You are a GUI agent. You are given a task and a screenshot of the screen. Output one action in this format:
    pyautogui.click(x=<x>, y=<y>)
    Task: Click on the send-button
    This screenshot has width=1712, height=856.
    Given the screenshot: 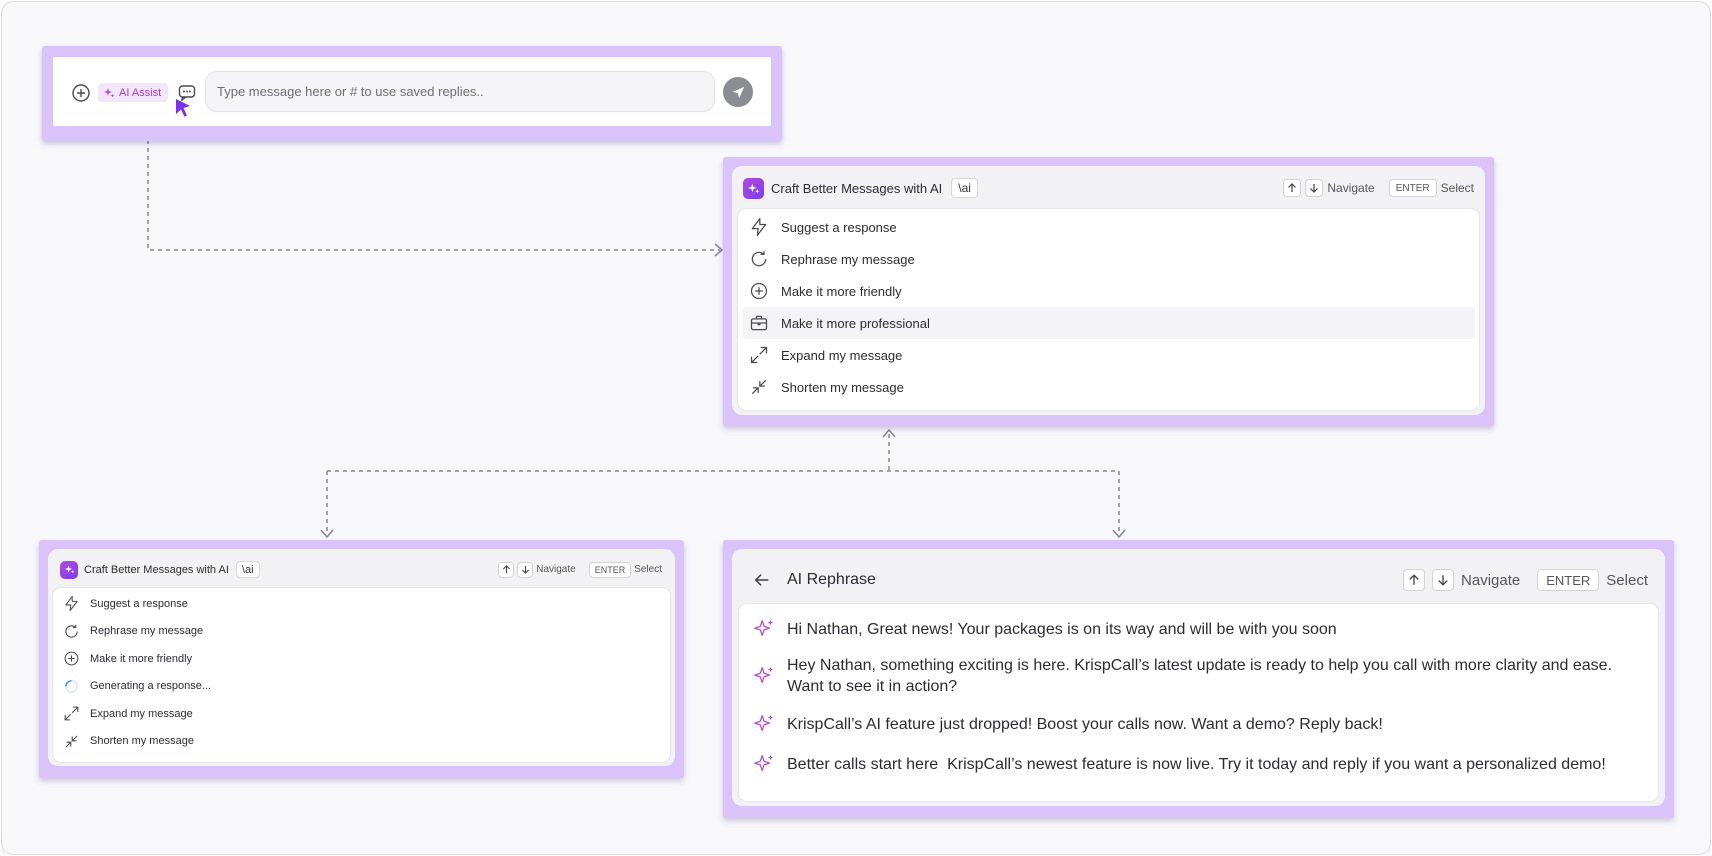 What is the action you would take?
    pyautogui.click(x=738, y=92)
    